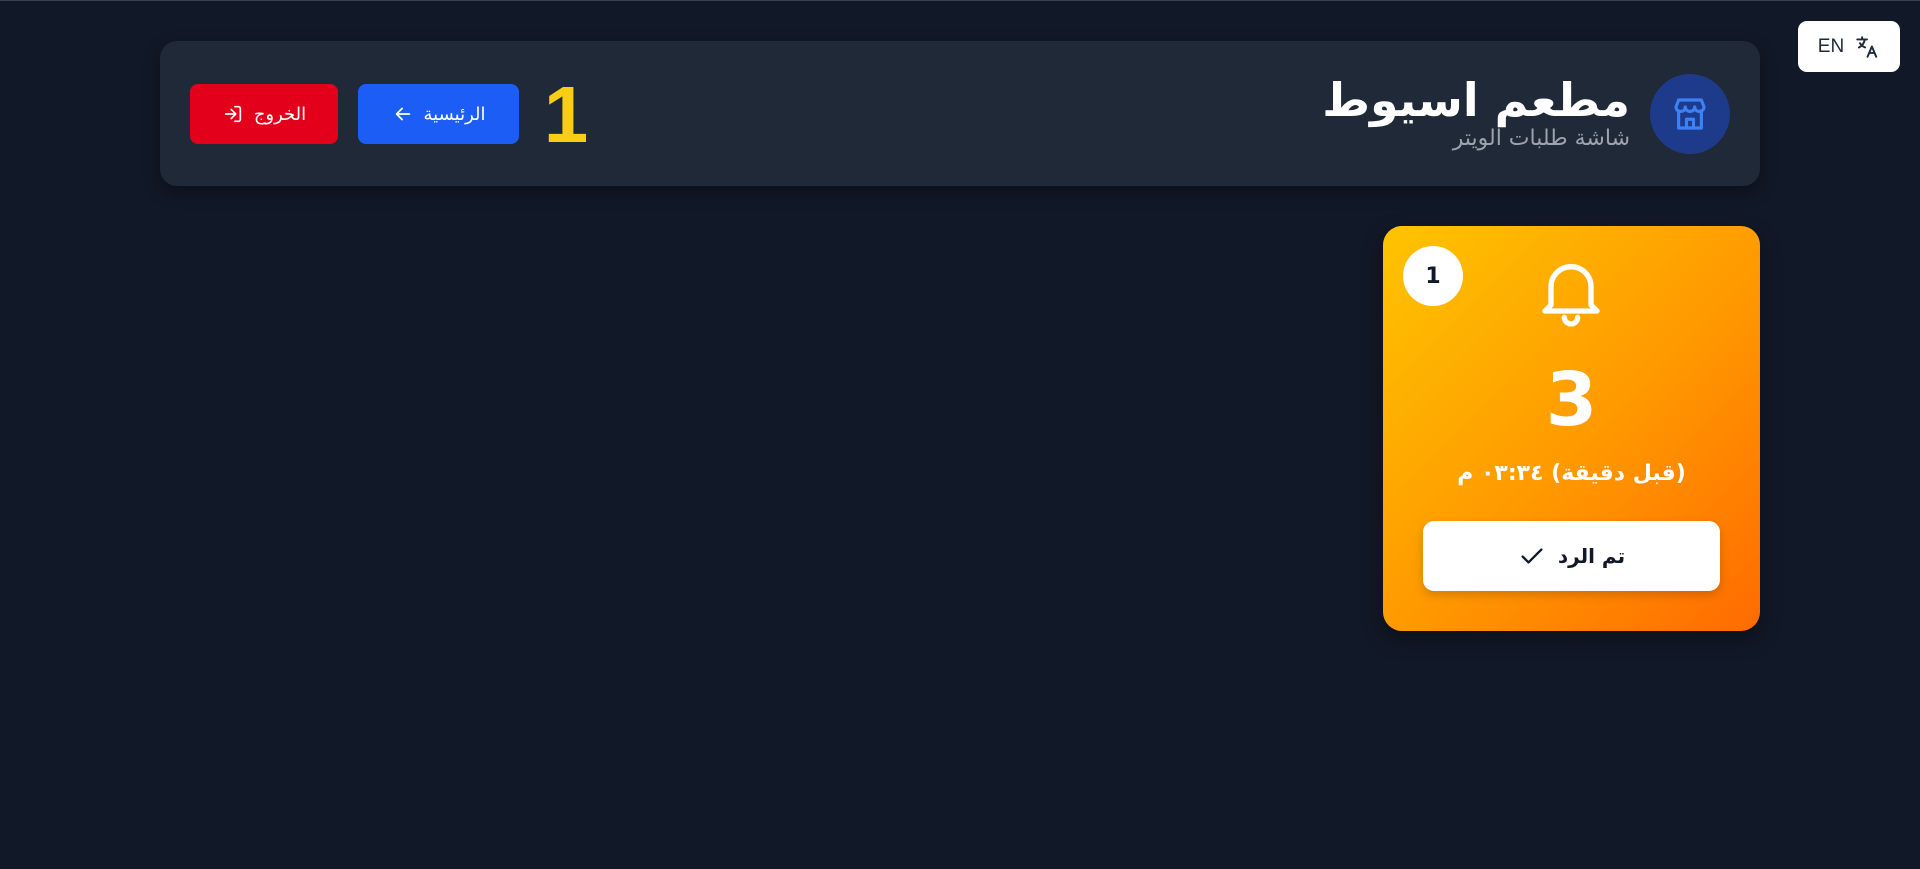 The width and height of the screenshot is (1920, 869). Describe the element at coordinates (1831, 46) in the screenshot. I see `language-label: EN` at that location.